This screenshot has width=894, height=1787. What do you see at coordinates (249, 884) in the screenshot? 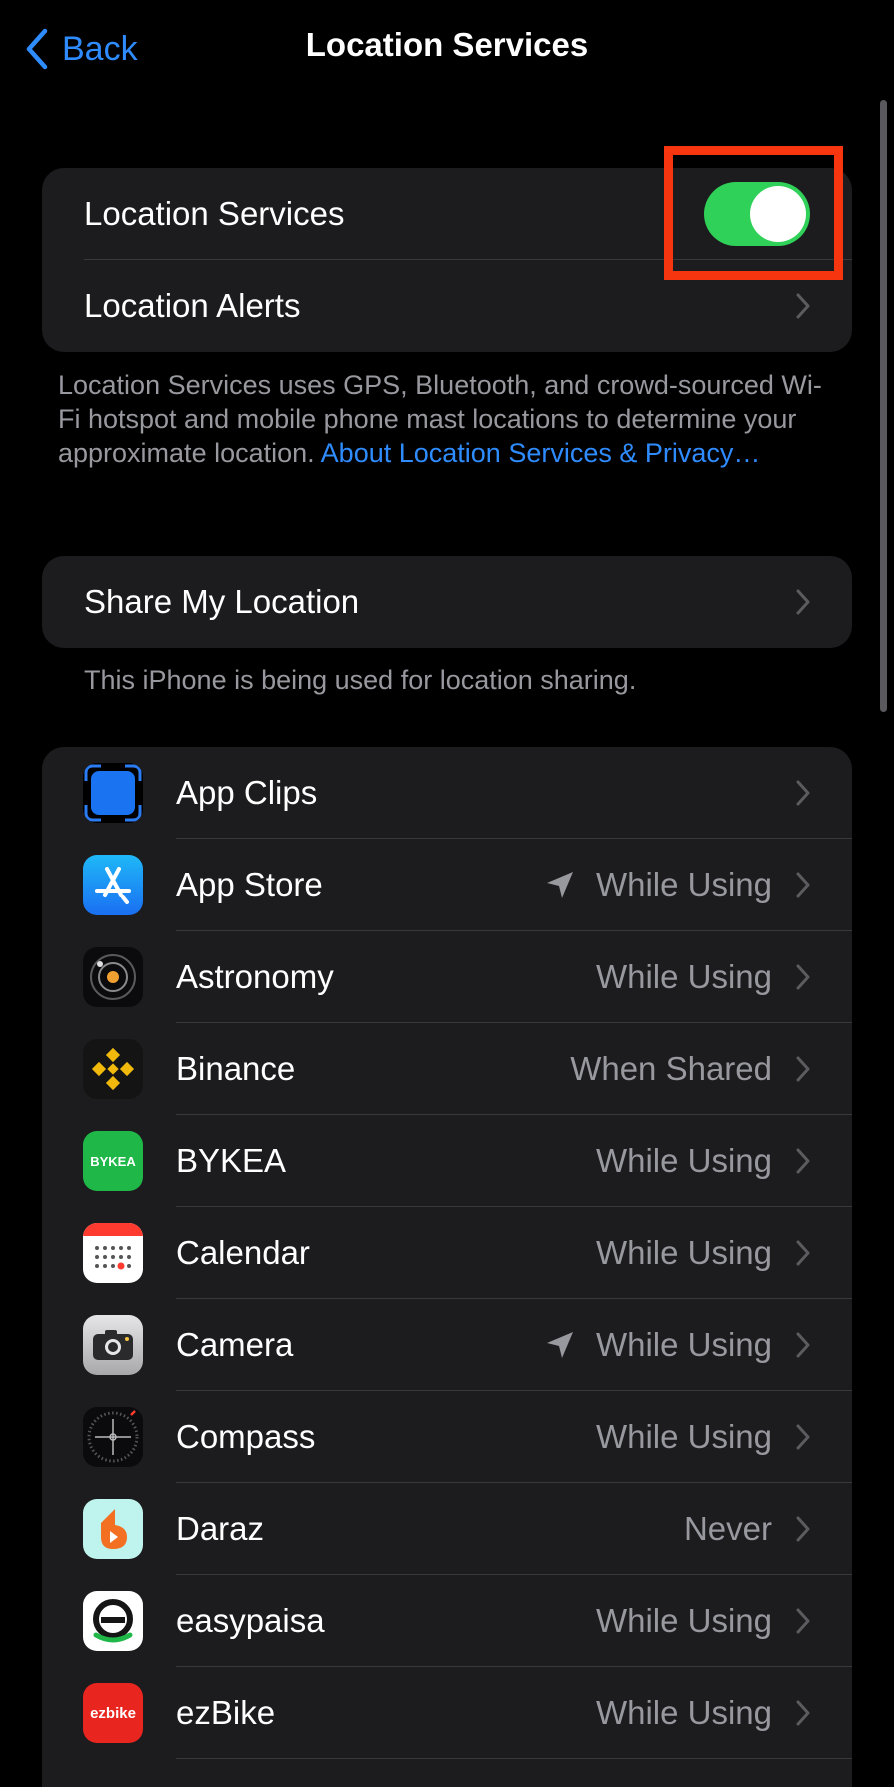
I see `app-name: App Store` at bounding box center [249, 884].